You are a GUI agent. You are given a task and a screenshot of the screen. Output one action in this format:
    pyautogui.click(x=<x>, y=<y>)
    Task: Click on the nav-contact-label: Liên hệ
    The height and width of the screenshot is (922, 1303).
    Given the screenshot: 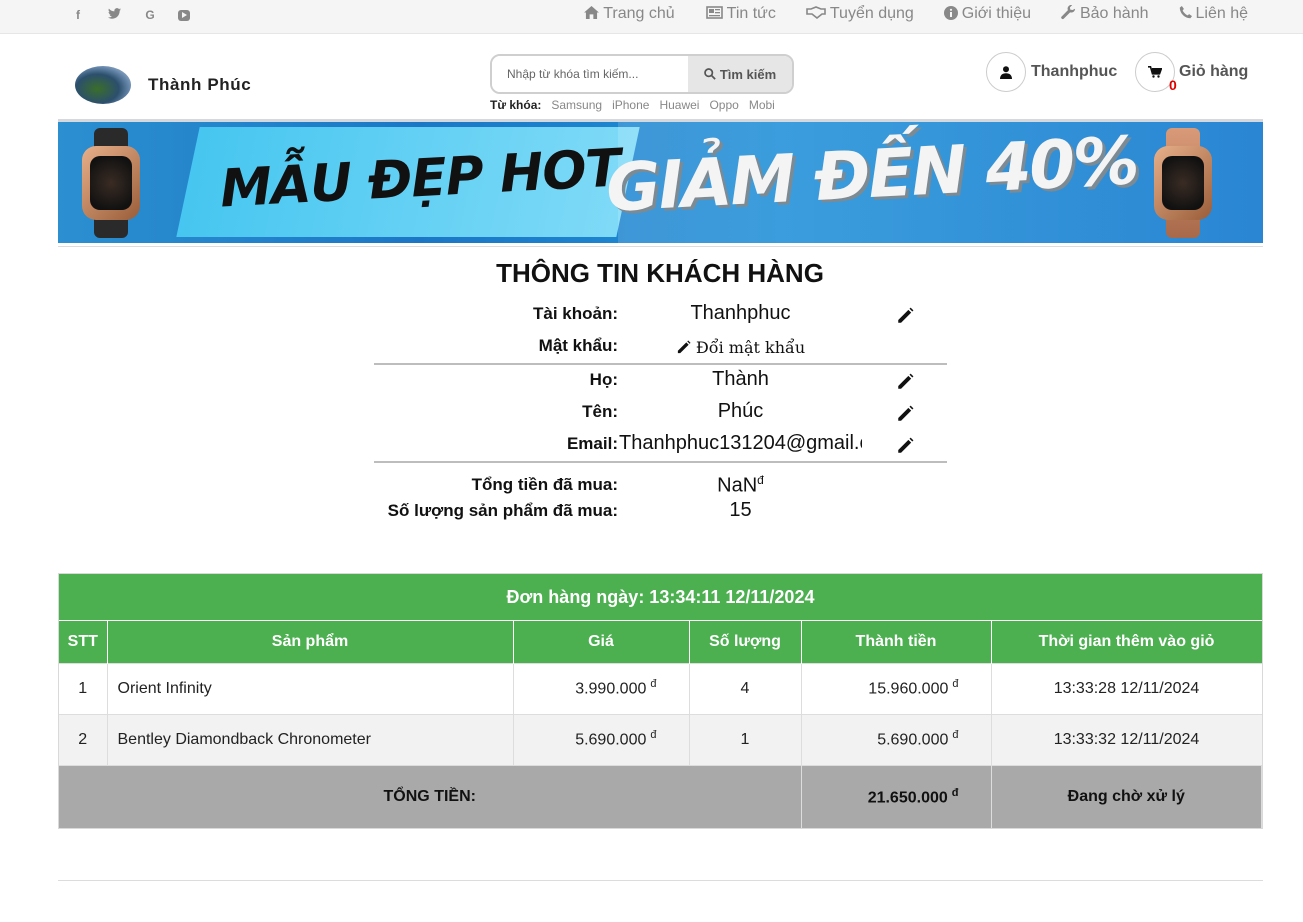 What is the action you would take?
    pyautogui.click(x=1222, y=13)
    